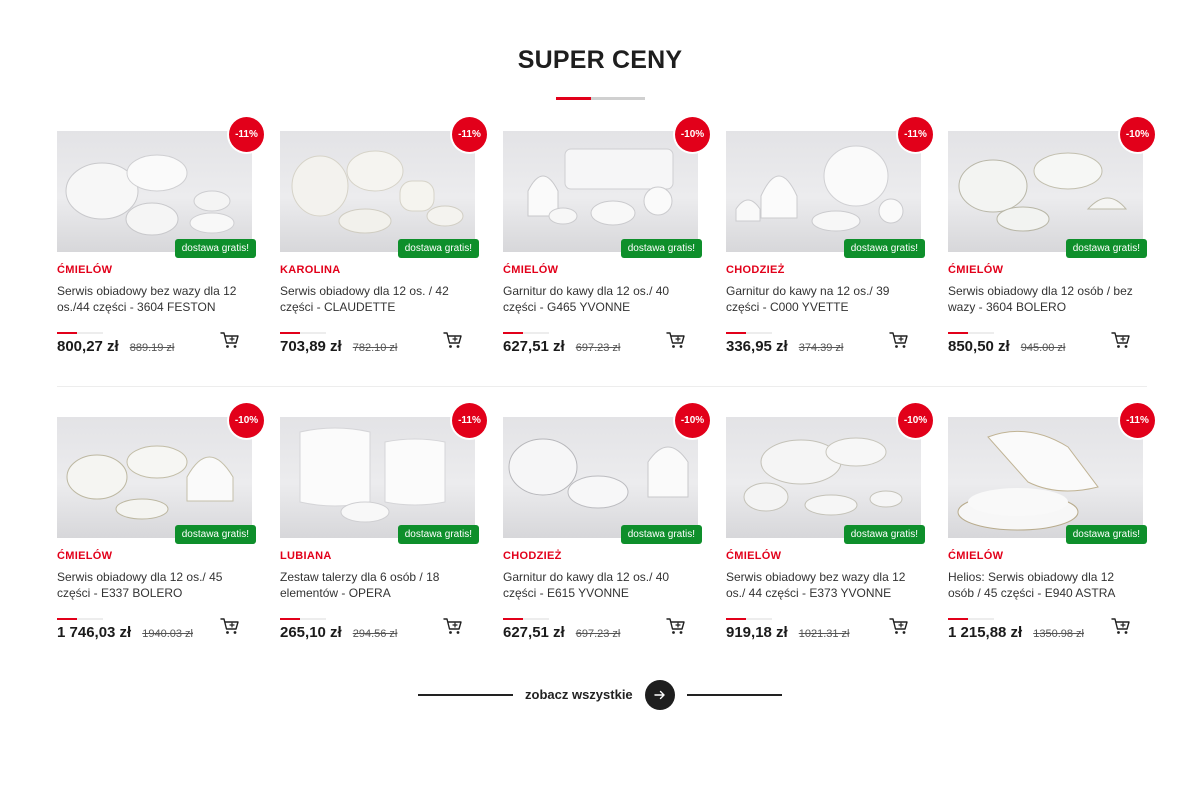 The height and width of the screenshot is (800, 1200). Describe the element at coordinates (375, 634) in the screenshot. I see `product-old-price: 294.56 zł` at that location.